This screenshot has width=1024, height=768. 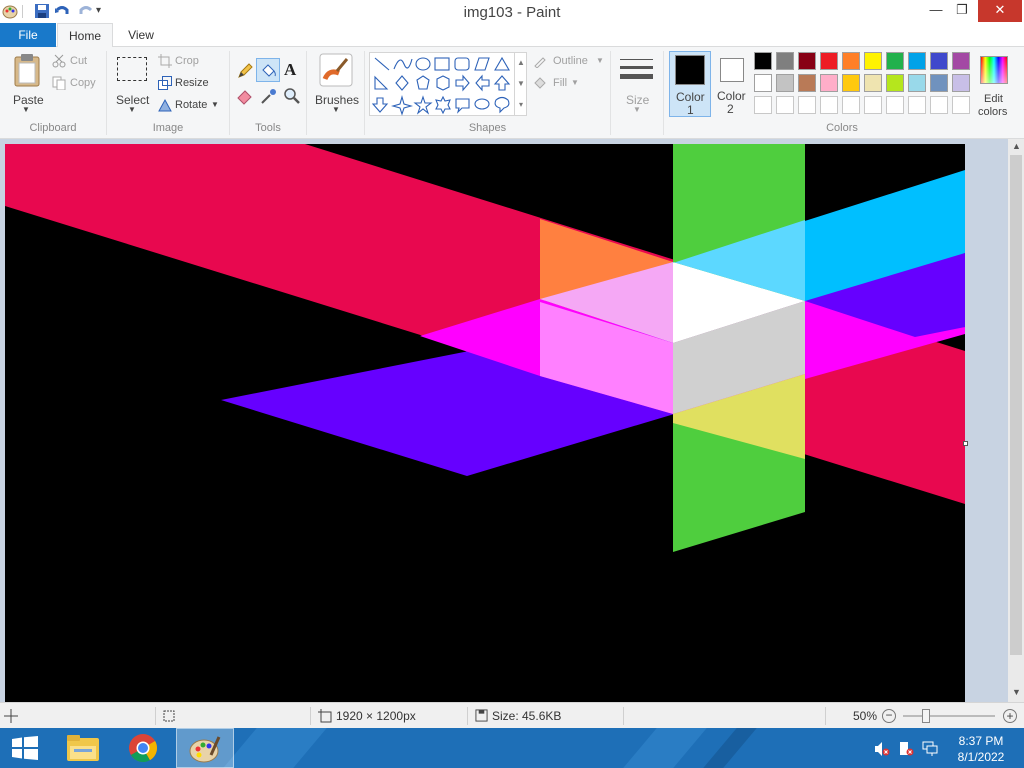 I want to click on maximize-button: ❐, so click(x=962, y=11).